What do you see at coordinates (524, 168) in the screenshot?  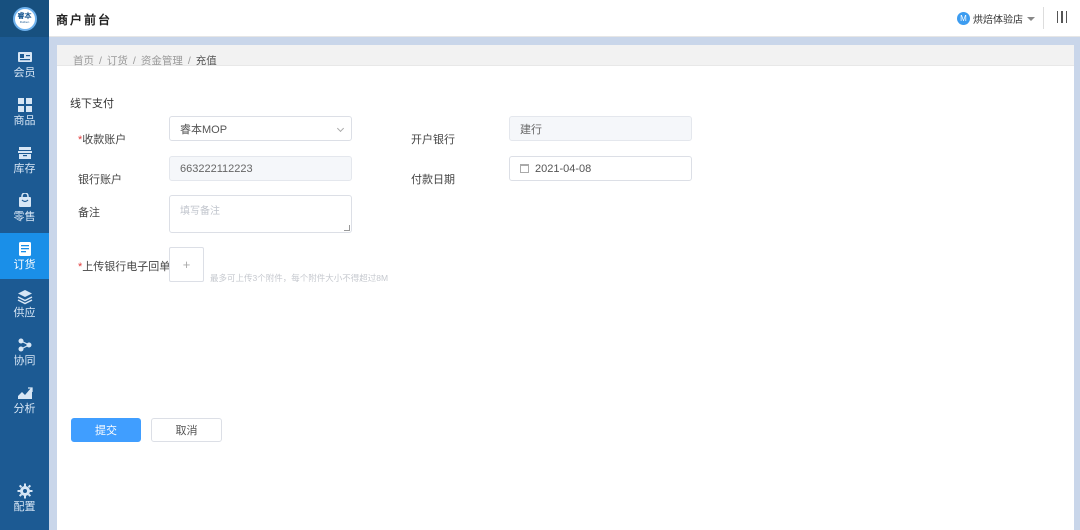 I see `calendar-icon` at bounding box center [524, 168].